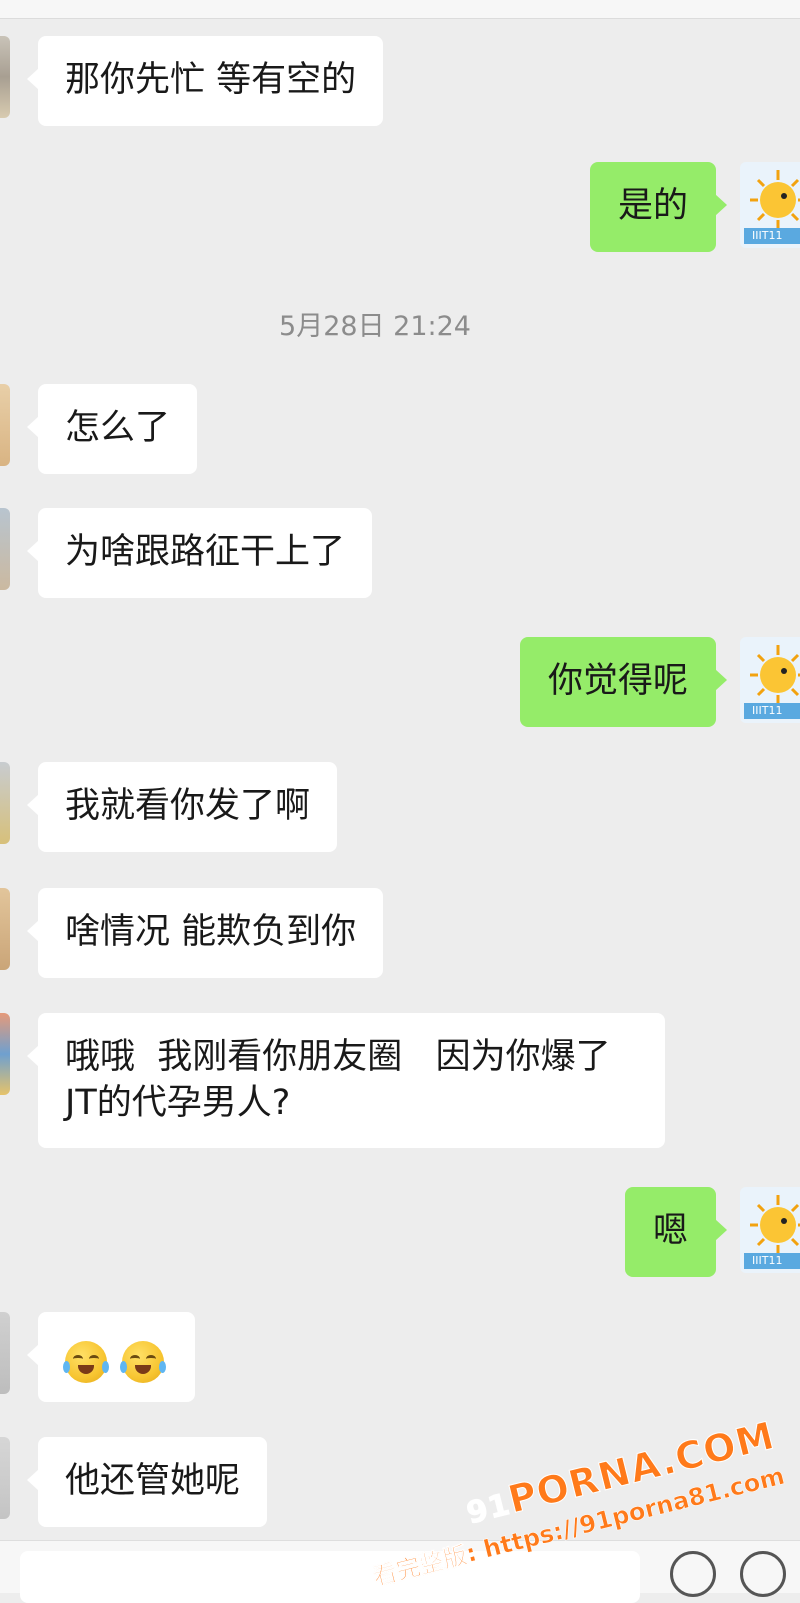  Describe the element at coordinates (211, 80) in the screenshot. I see `message-text: 那你先忙 等有空的` at that location.